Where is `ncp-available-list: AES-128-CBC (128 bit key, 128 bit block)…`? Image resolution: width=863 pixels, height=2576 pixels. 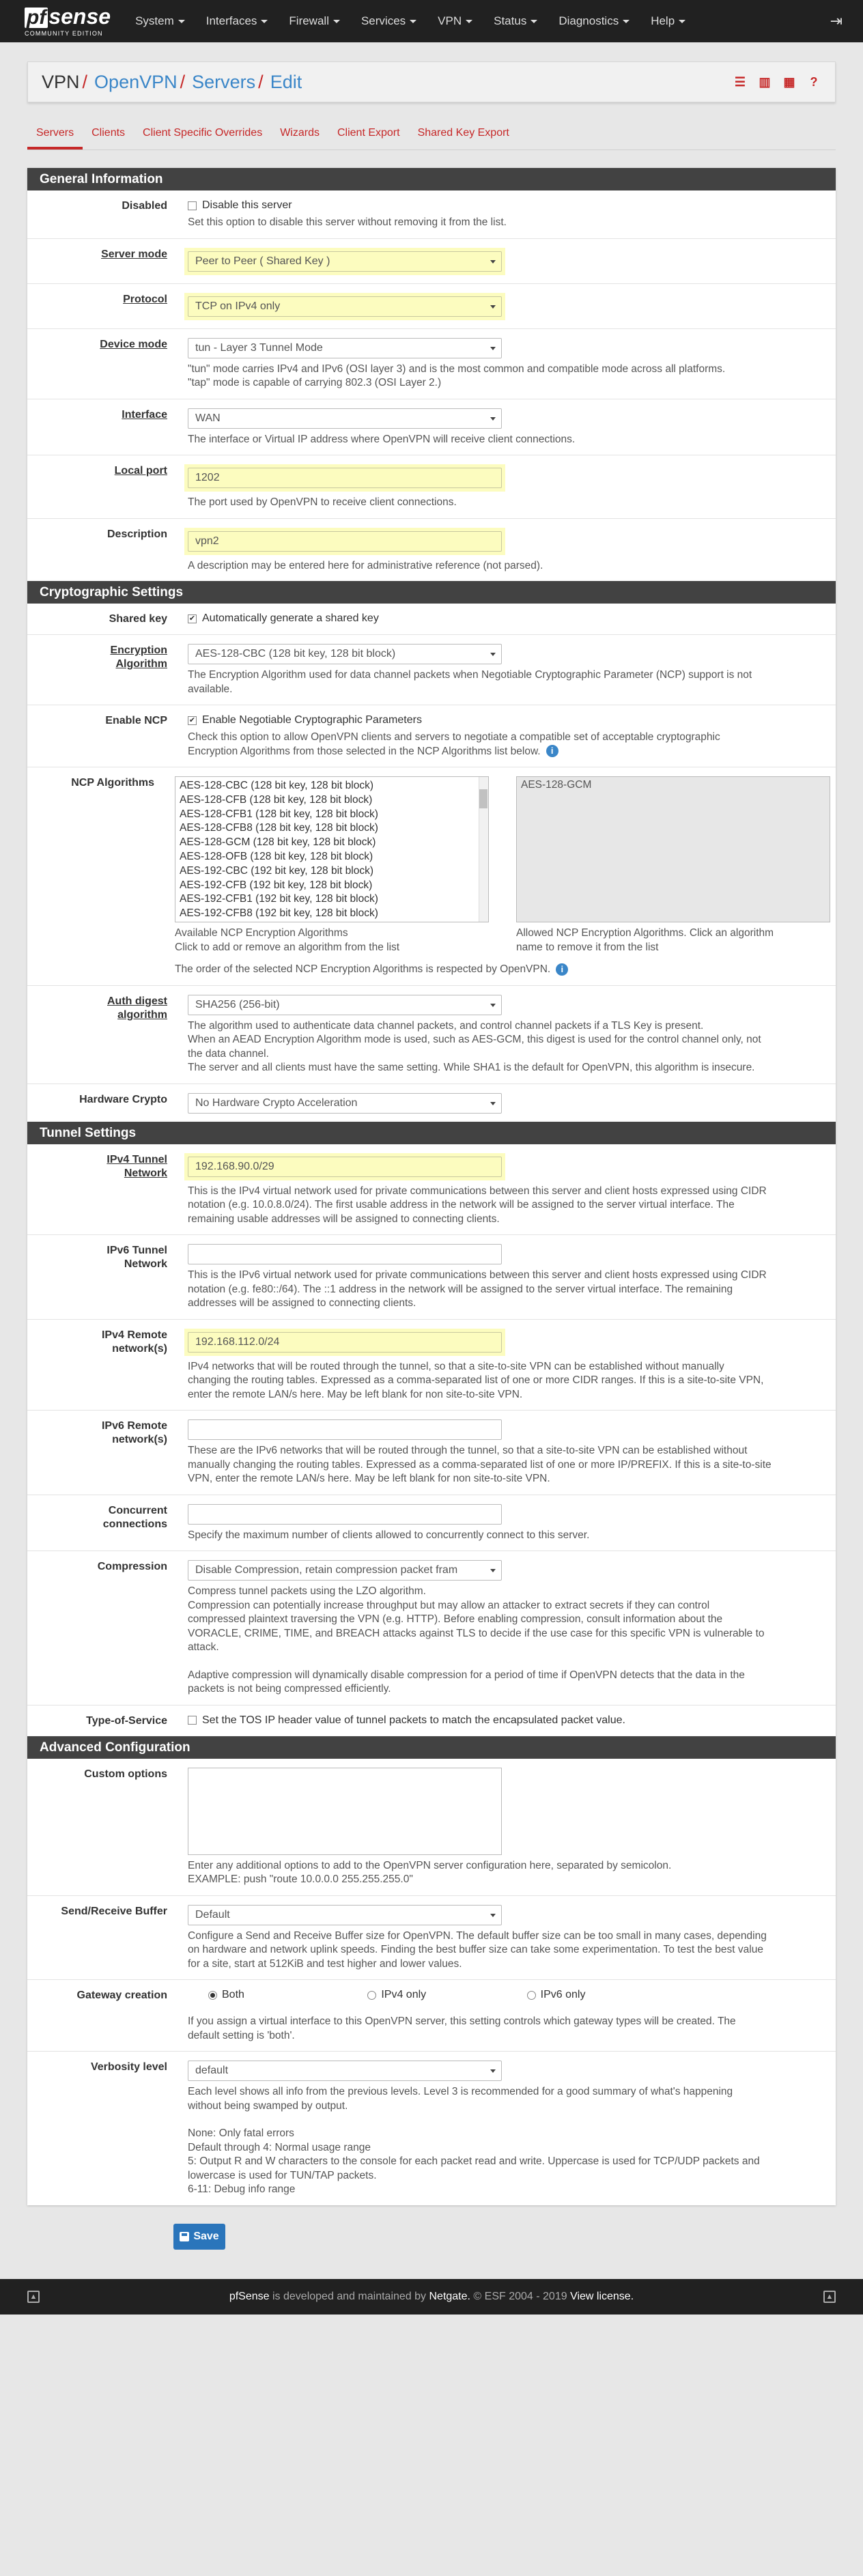 ncp-available-list: AES-128-CBC (128 bit key, 128 bit block)… is located at coordinates (332, 849).